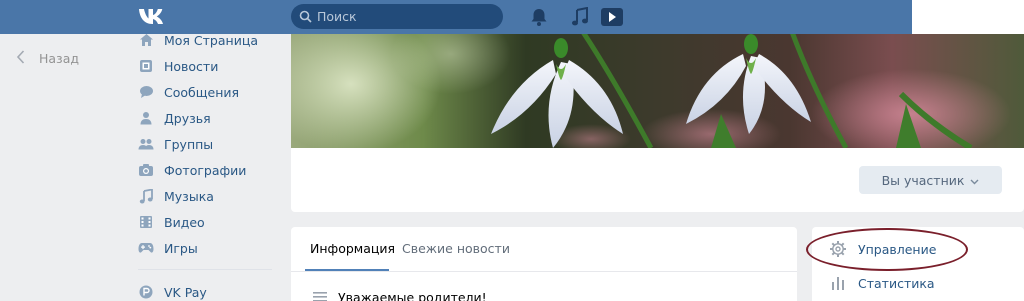 Image resolution: width=1024 pixels, height=301 pixels. Describe the element at coordinates (189, 144) in the screenshot. I see `sidebar-item-label: Группы` at that location.